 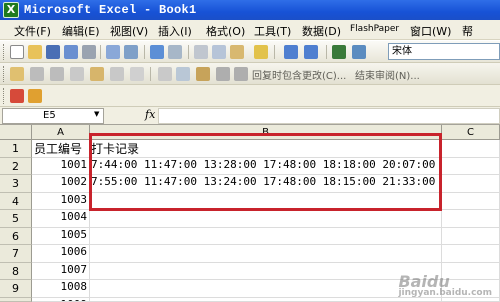 What do you see at coordinates (61, 201) in the screenshot?
I see `cell-a4: 1003` at bounding box center [61, 201].